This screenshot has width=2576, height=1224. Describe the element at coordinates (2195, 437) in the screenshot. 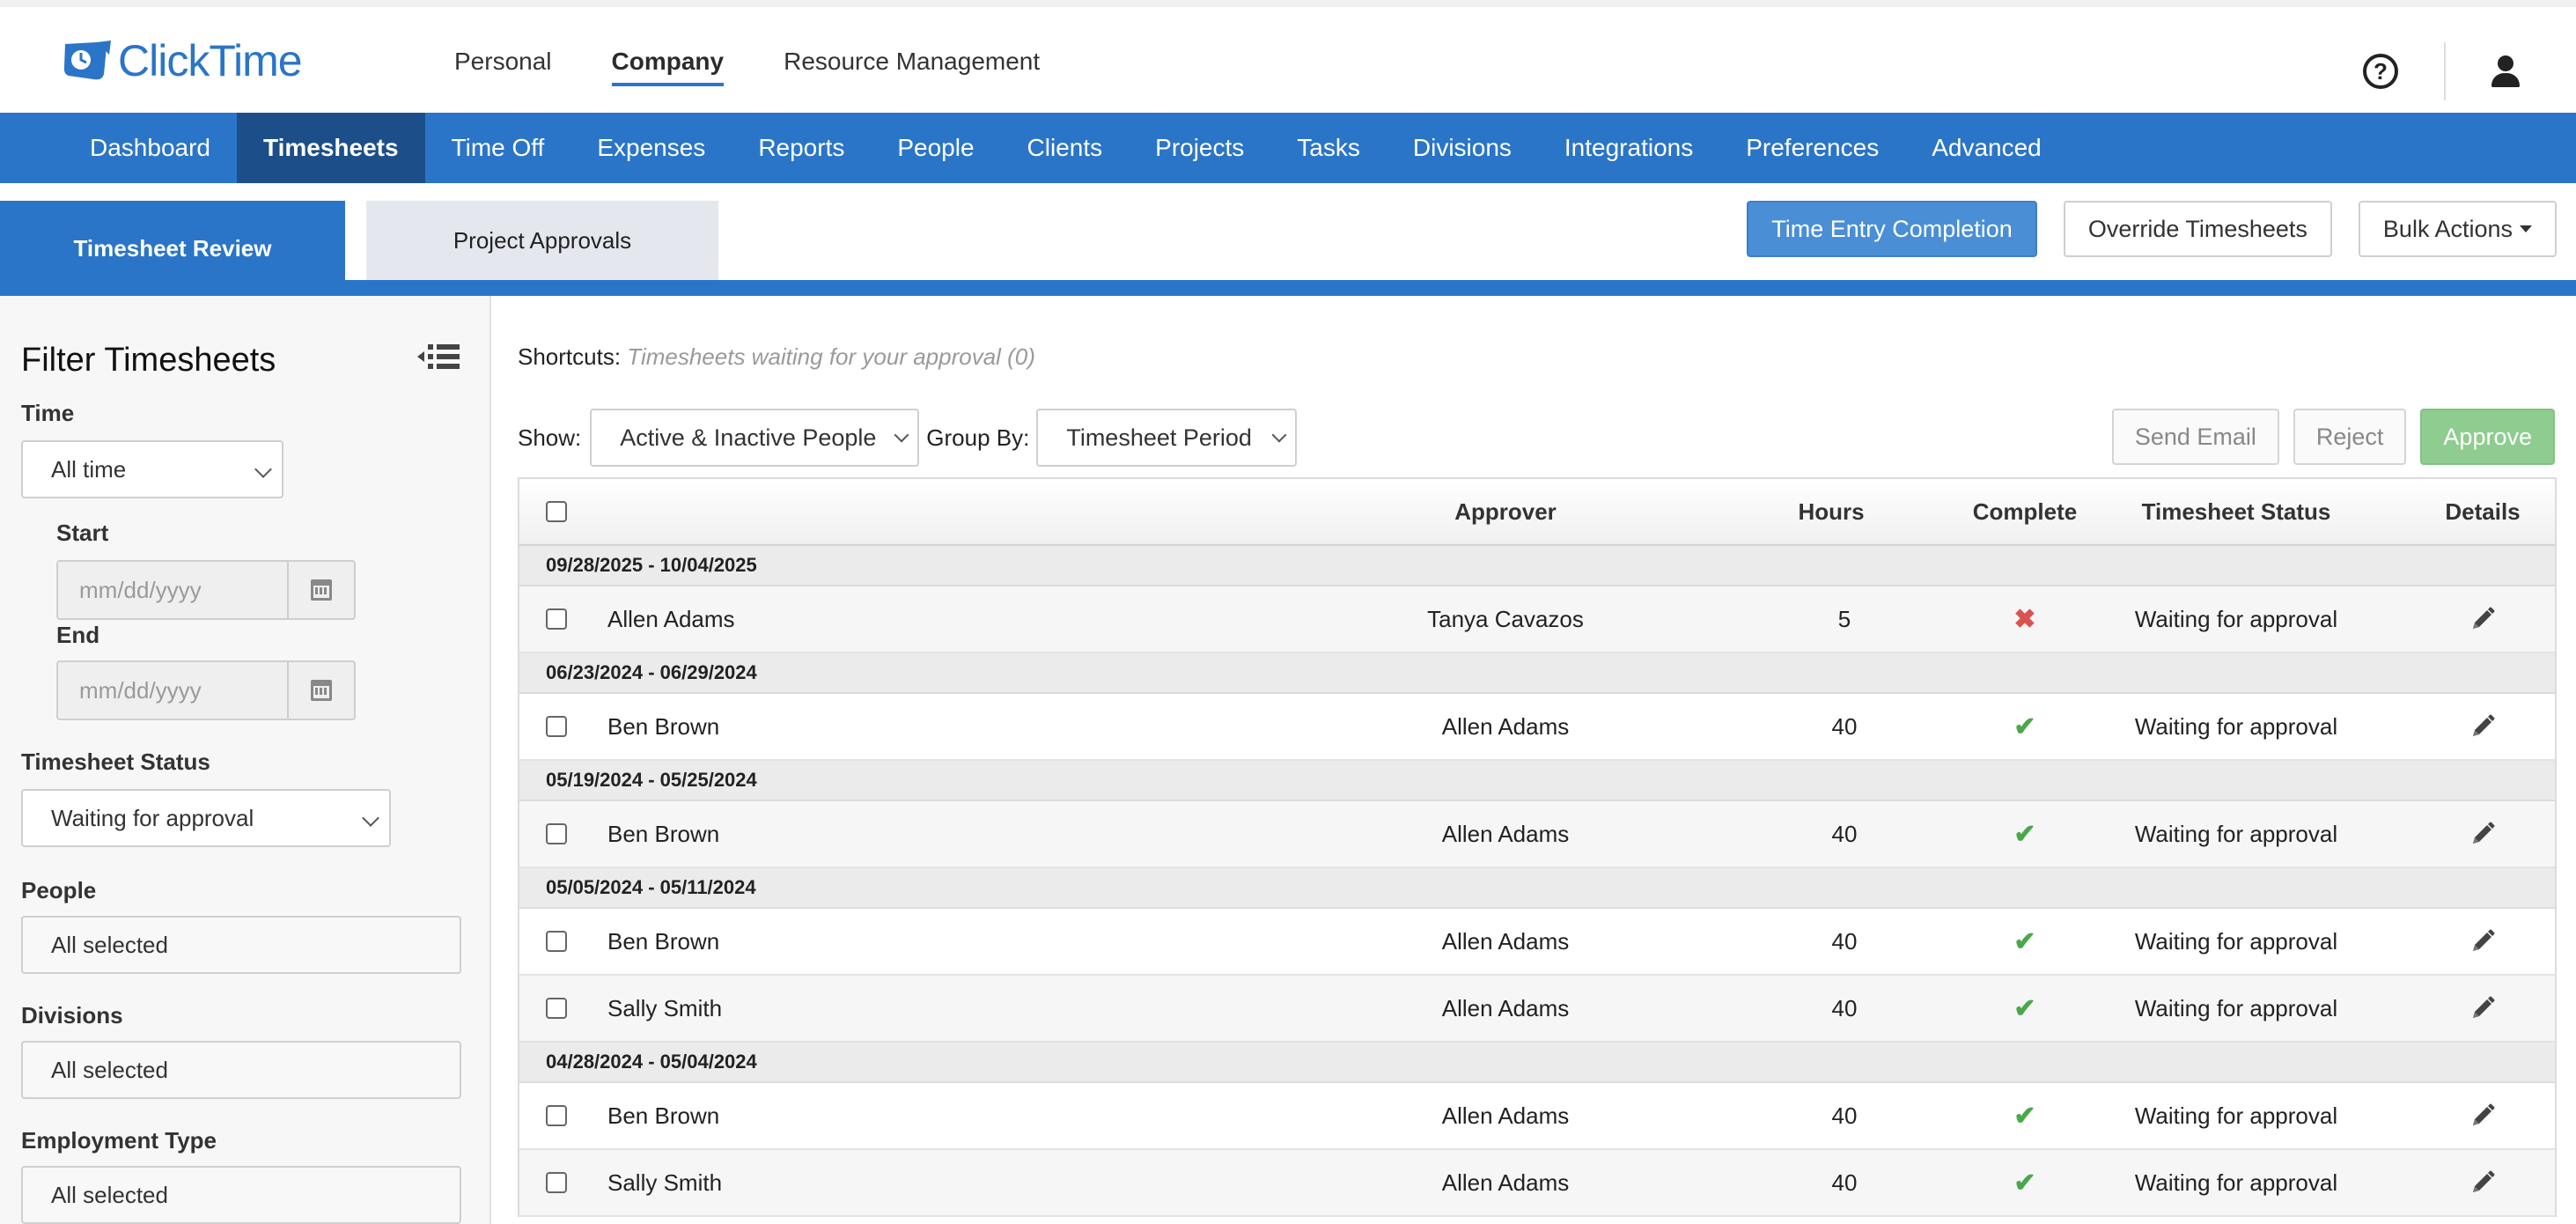

I see `send-email-button: Send Email` at that location.